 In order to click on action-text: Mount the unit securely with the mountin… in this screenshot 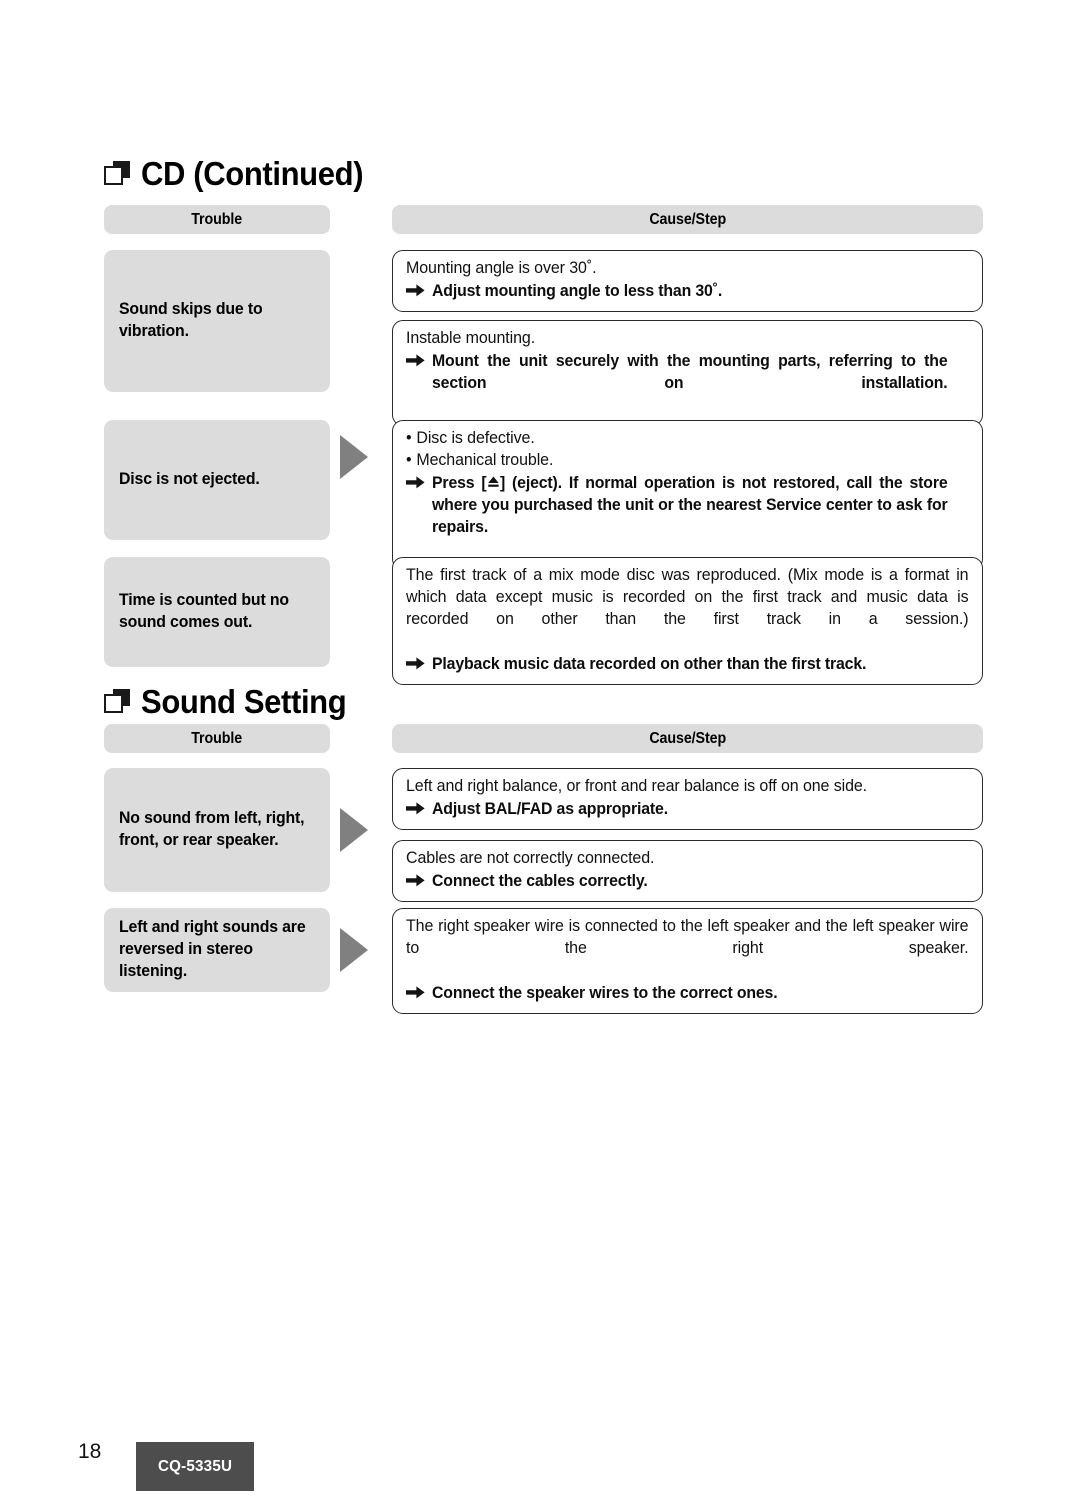, I will do `click(690, 371)`.